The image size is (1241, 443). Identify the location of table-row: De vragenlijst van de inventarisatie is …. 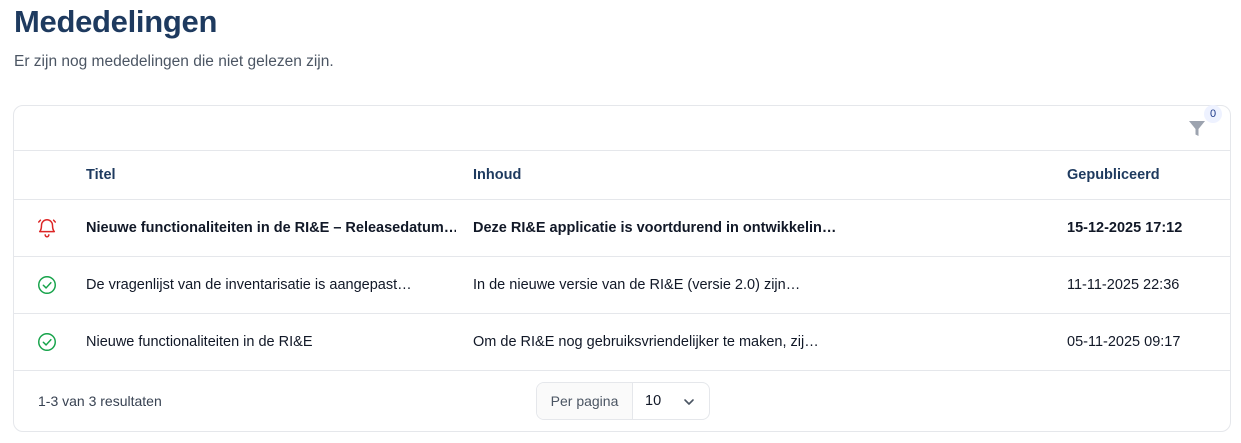
(622, 285).